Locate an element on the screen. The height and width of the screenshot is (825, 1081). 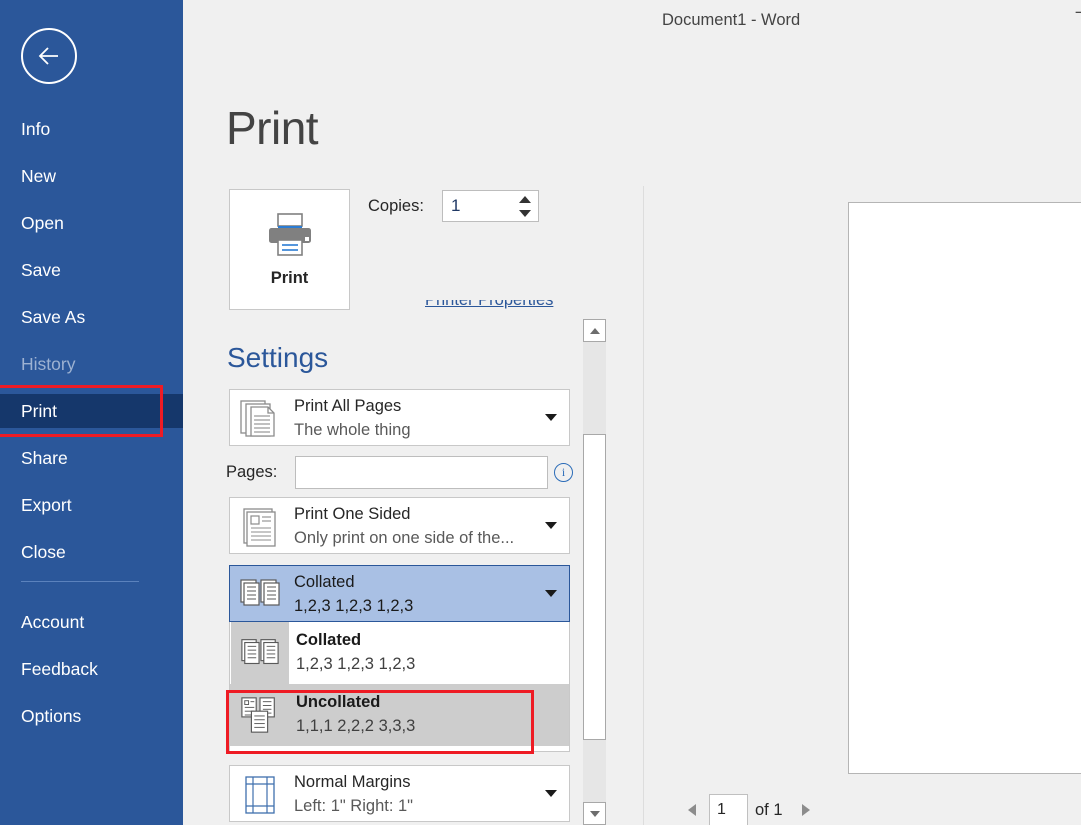
pages-info-icon: i is located at coordinates (563, 472).